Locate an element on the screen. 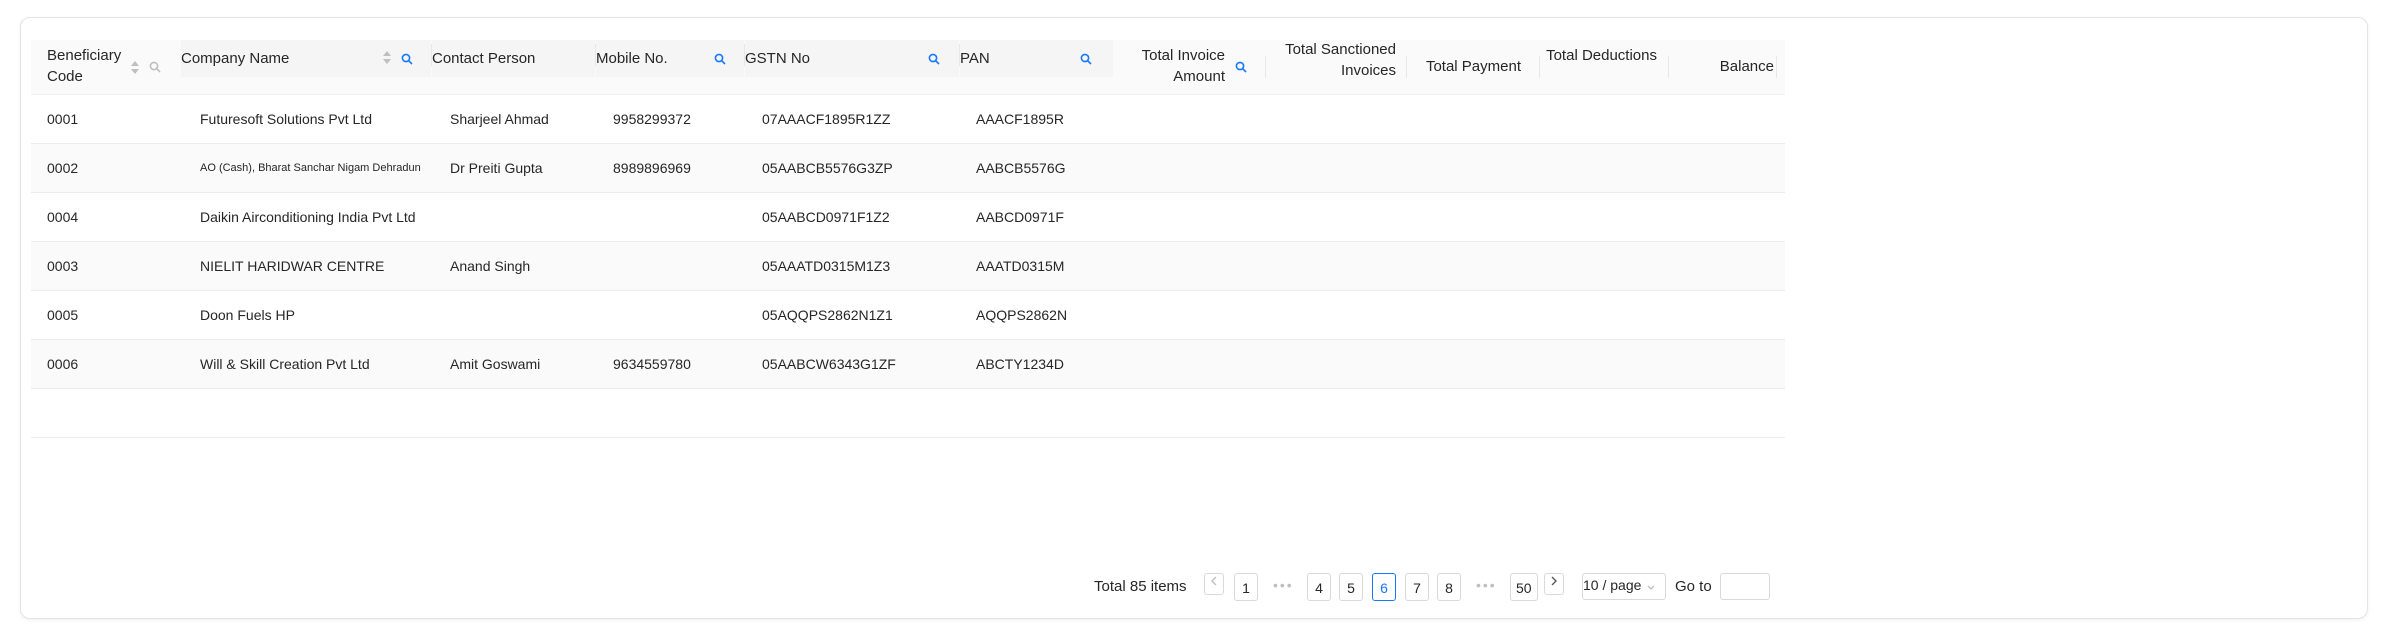 The image size is (2387, 642). column-title: GSTN No is located at coordinates (778, 58).